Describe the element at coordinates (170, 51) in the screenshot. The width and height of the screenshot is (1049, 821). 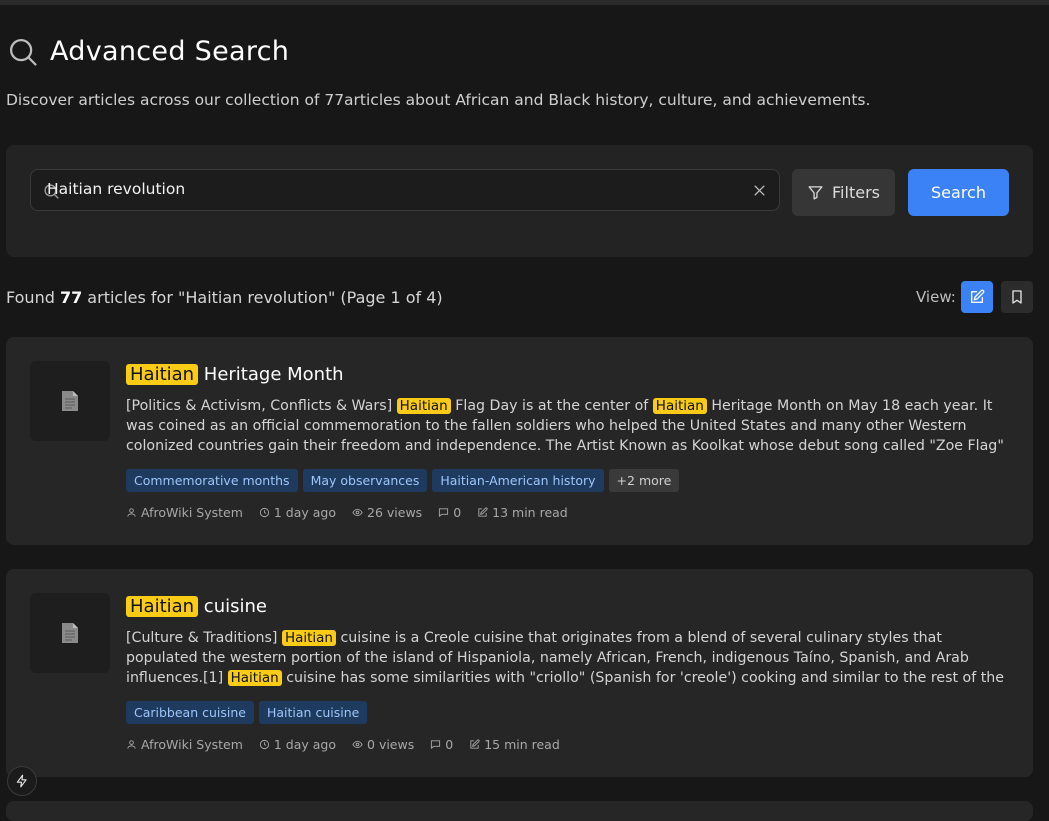
I see `page-title: Advanced Search` at that location.